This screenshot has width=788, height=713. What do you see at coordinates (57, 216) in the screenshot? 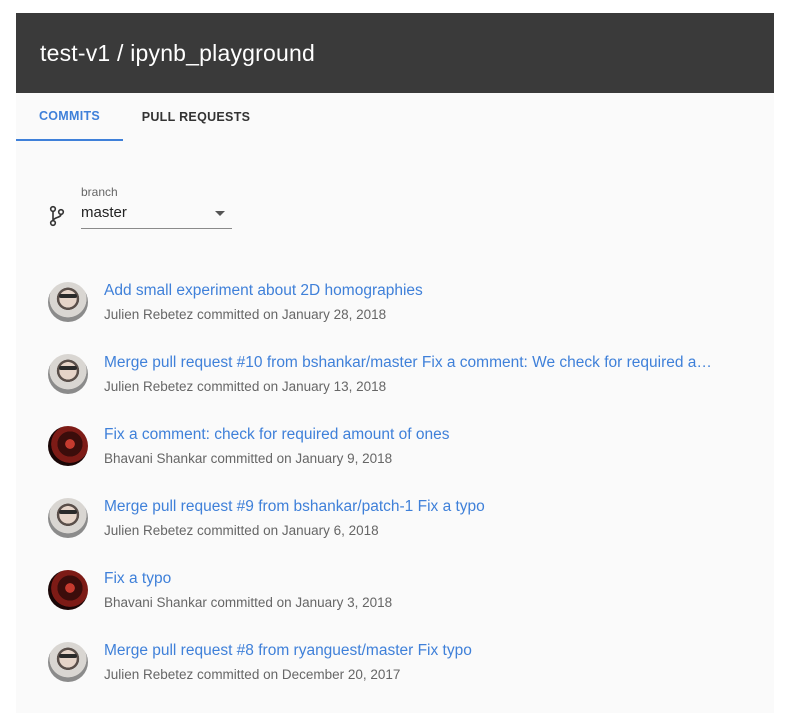
I see `git-branch-icon` at bounding box center [57, 216].